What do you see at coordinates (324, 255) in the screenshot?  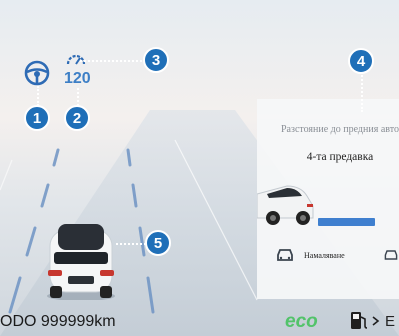 I see `reduce-label: Намаляване` at bounding box center [324, 255].